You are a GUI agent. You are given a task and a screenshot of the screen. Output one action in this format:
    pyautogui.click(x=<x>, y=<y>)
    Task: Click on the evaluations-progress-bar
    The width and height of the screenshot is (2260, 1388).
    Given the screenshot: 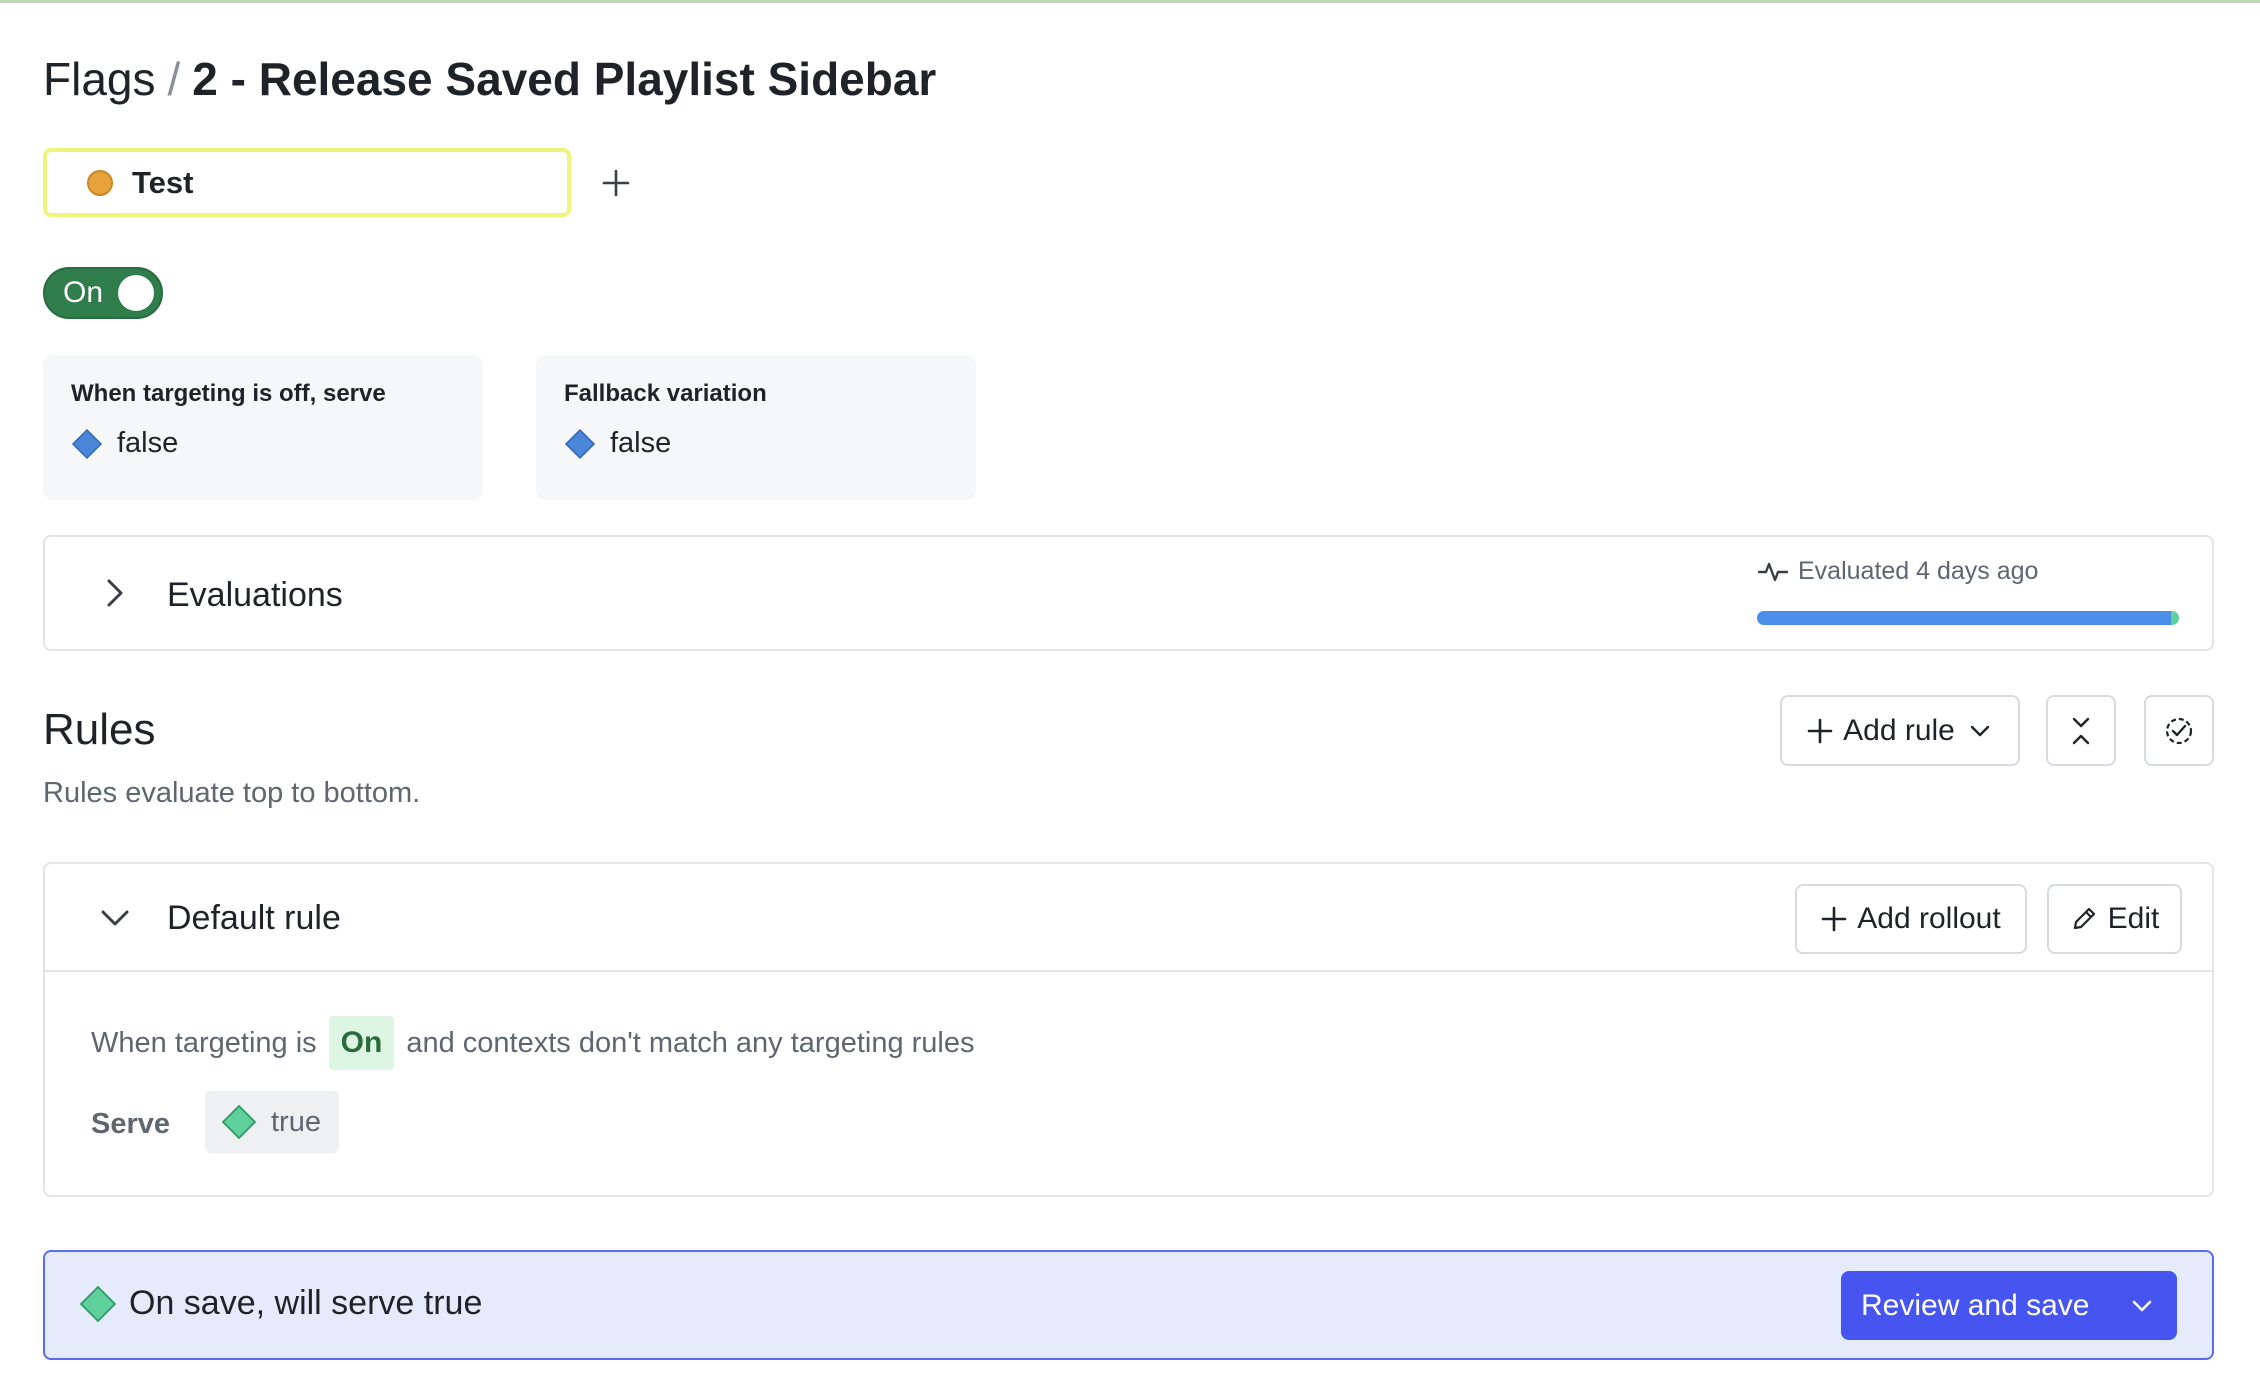 What is the action you would take?
    pyautogui.click(x=1968, y=618)
    